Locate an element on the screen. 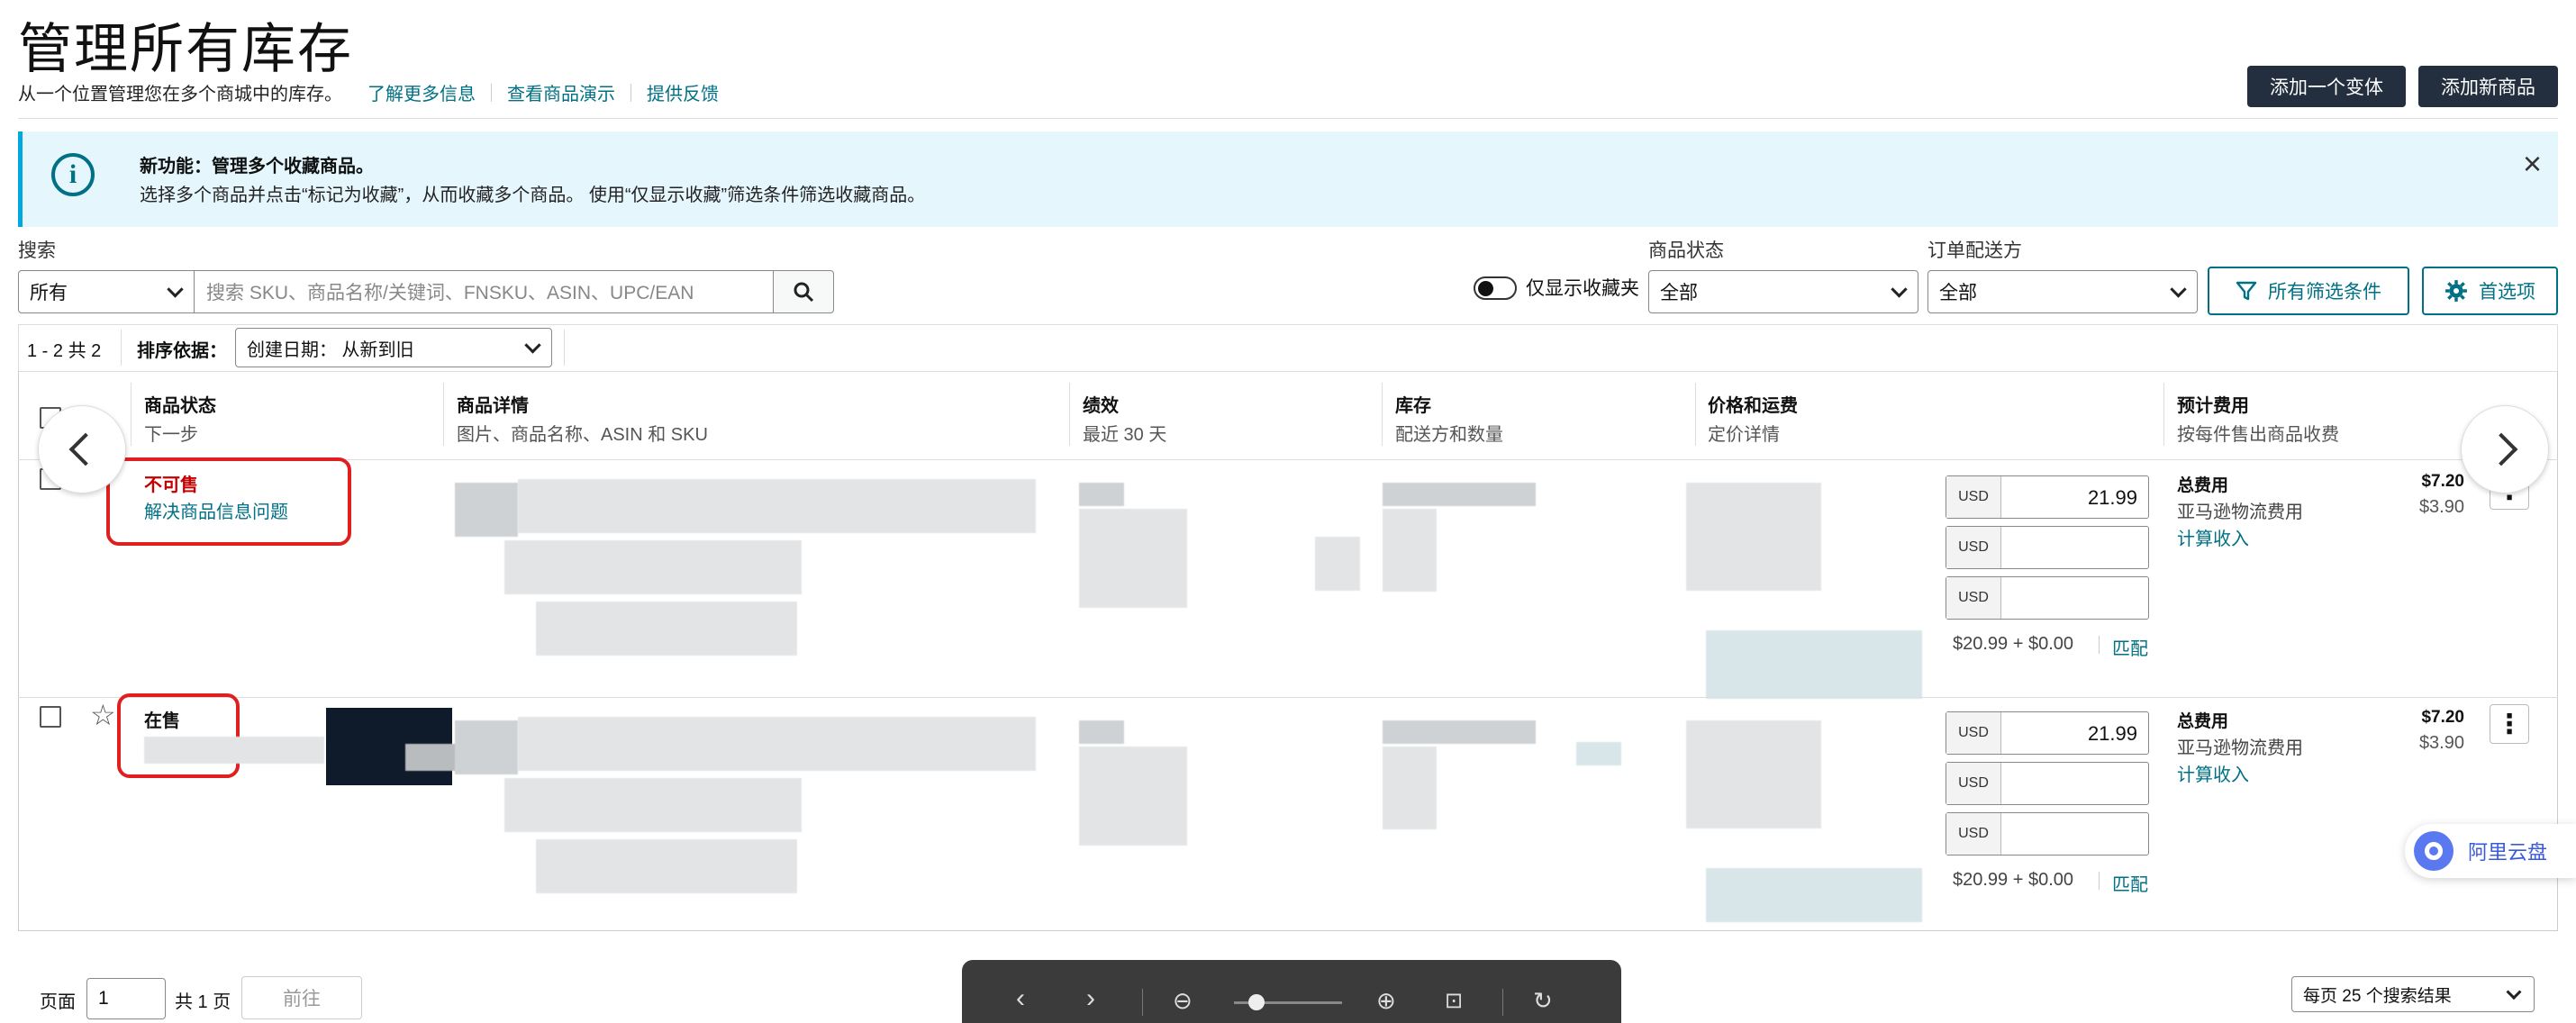 Image resolution: width=2576 pixels, height=1023 pixels. row-checkbox is located at coordinates (50, 717).